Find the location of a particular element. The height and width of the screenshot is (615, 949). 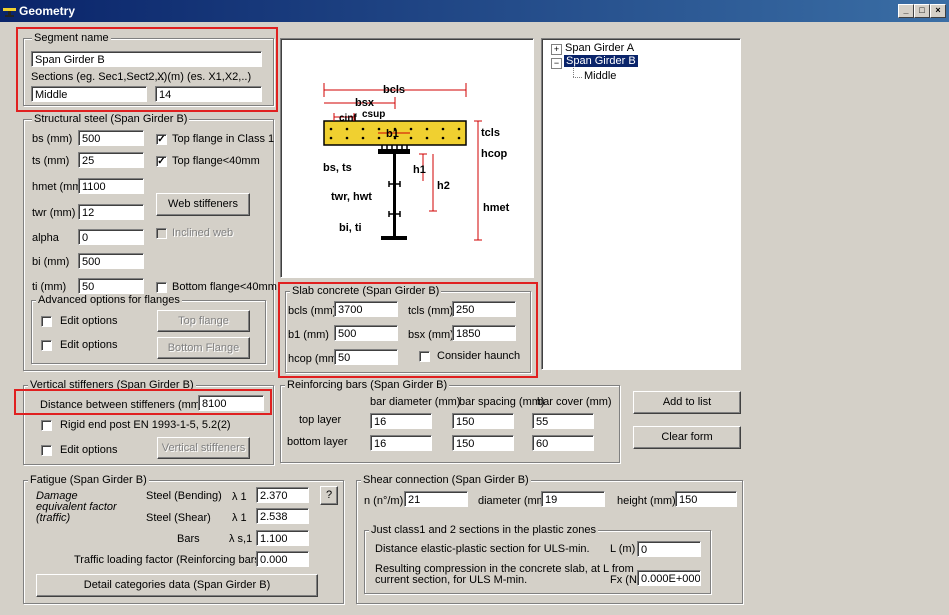

height-input: 150 is located at coordinates (706, 499).